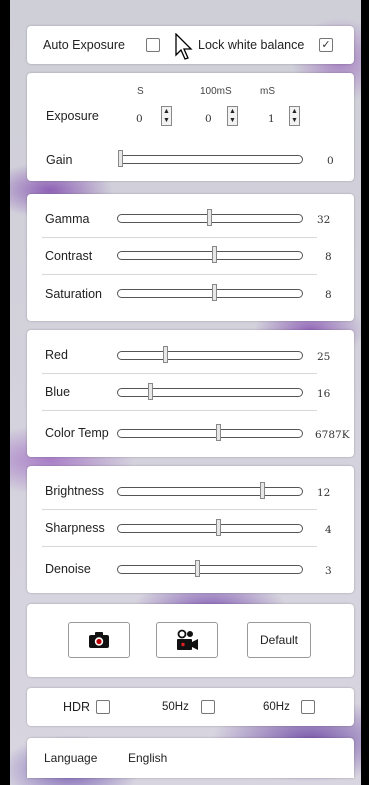 This screenshot has width=369, height=785. Describe the element at coordinates (214, 292) in the screenshot. I see `saturation-slider-thumb` at that location.